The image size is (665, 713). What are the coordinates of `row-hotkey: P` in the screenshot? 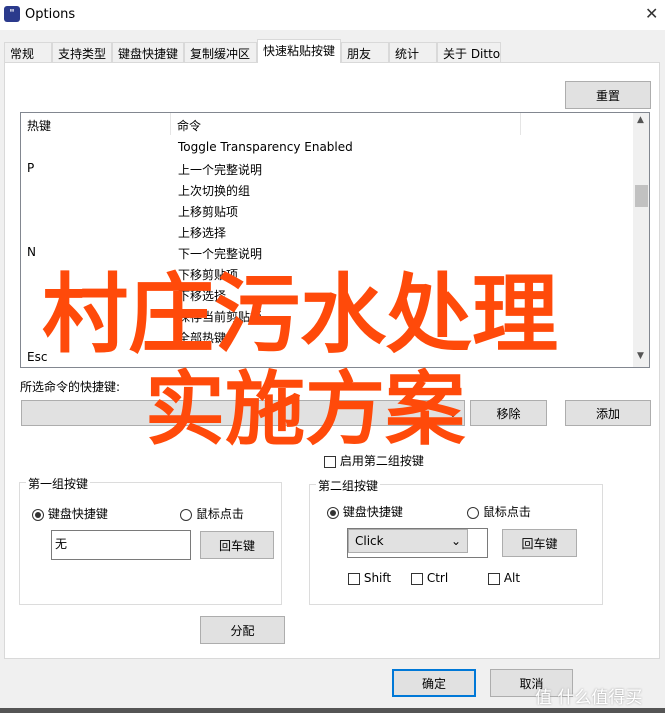 It's located at (31, 168).